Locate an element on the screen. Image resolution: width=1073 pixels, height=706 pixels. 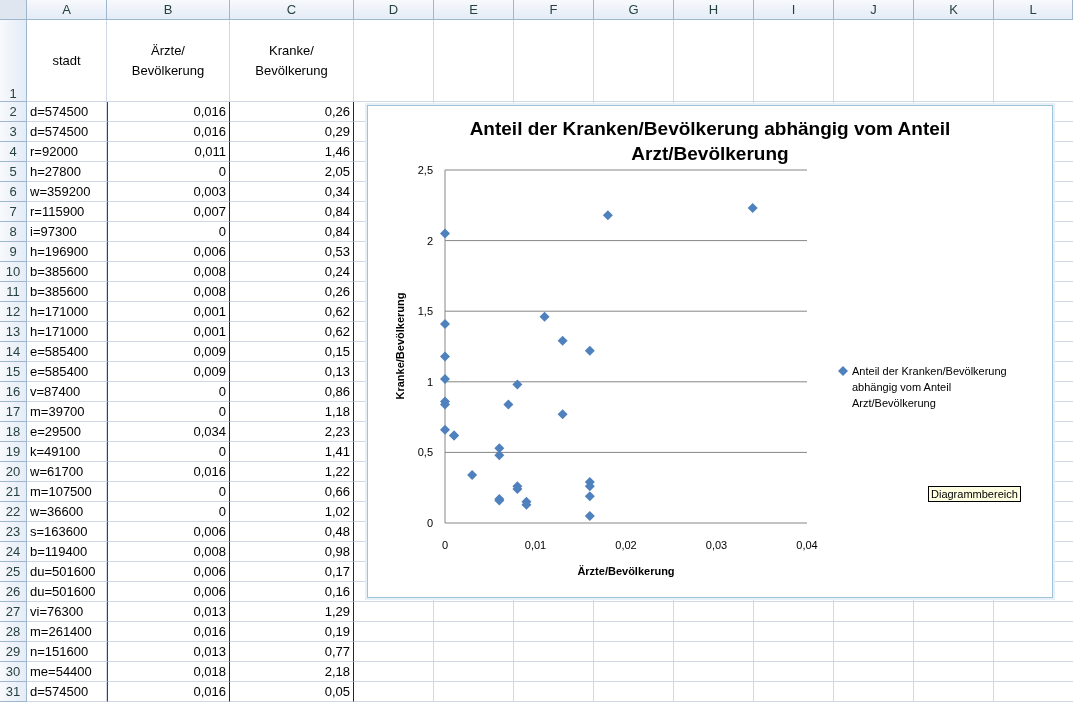
table-cell: 0,05 is located at coordinates (292, 692).